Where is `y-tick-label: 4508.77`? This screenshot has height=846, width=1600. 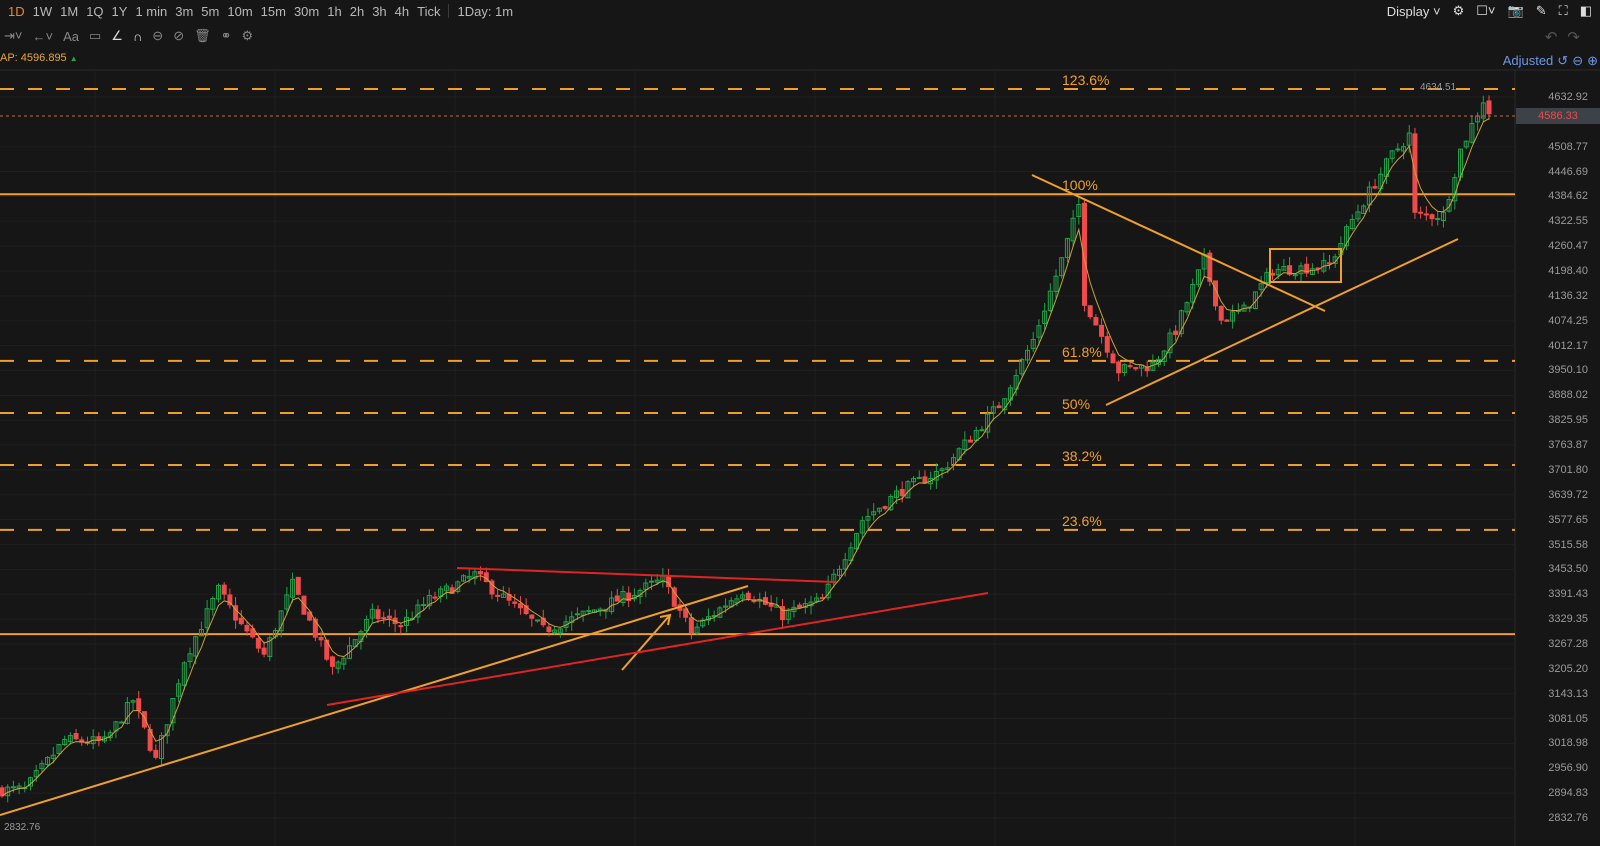 y-tick-label: 4508.77 is located at coordinates (1568, 146).